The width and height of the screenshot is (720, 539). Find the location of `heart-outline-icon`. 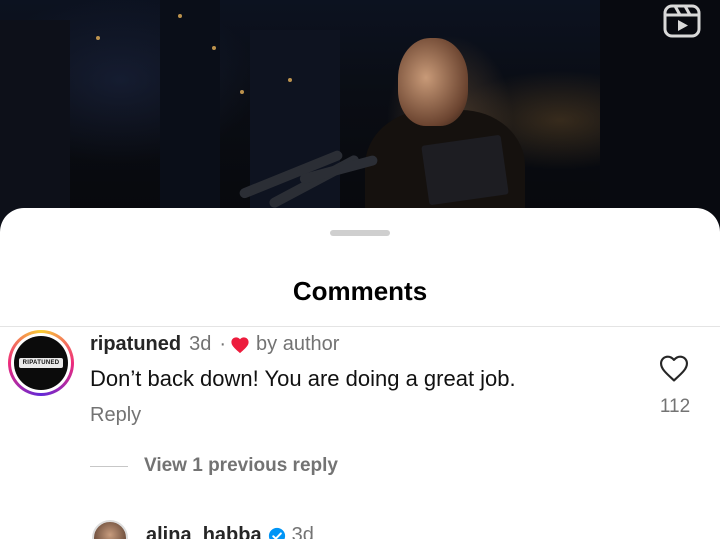

heart-outline-icon is located at coordinates (674, 368).